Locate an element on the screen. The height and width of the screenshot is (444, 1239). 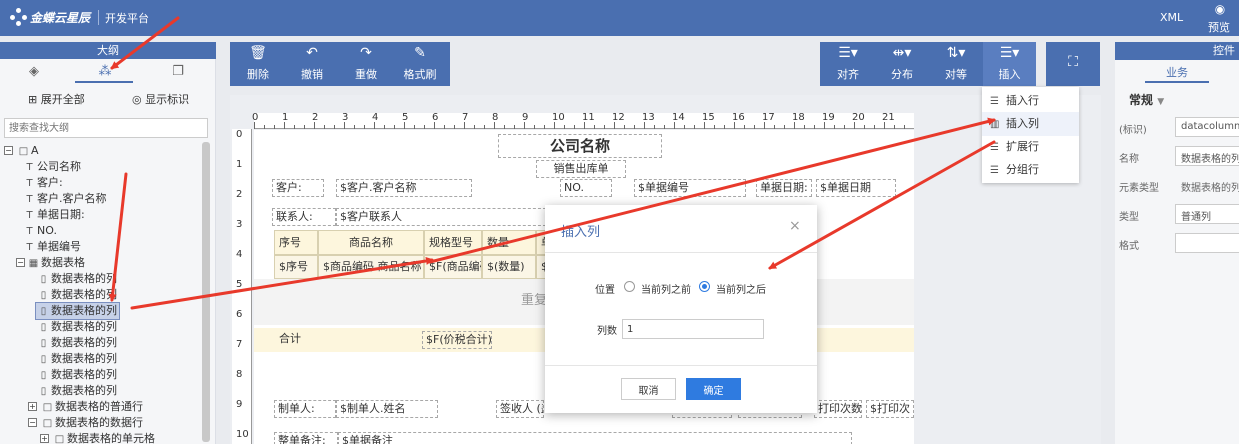
after-radio is located at coordinates (704, 286).